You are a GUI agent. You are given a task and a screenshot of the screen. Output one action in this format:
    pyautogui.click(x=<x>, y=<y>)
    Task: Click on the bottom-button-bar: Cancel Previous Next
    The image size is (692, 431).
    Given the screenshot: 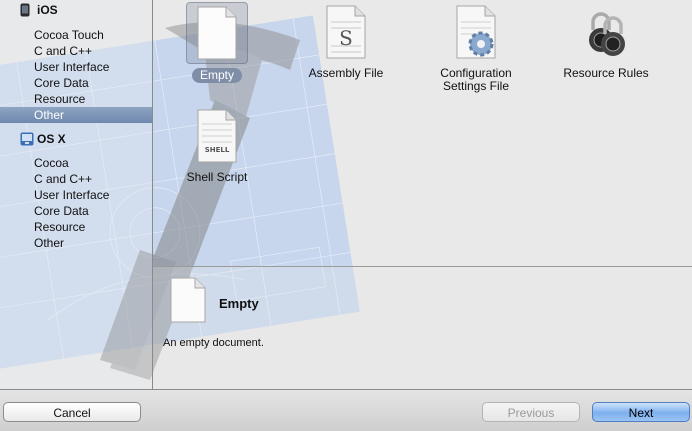 What is the action you would take?
    pyautogui.click(x=346, y=410)
    